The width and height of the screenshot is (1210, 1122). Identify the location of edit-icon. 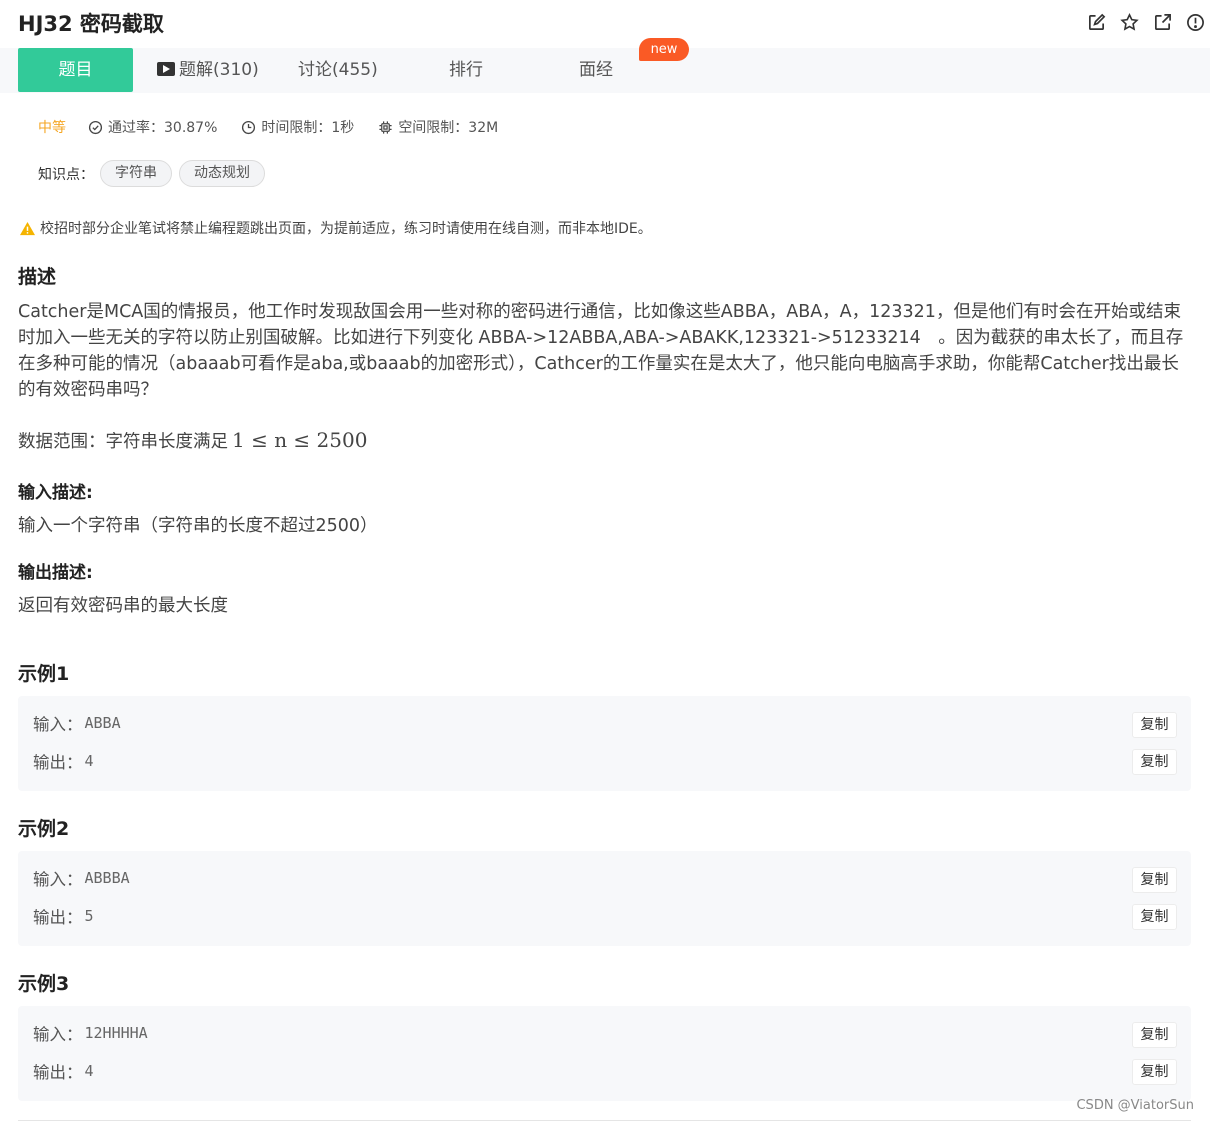
(1096, 22).